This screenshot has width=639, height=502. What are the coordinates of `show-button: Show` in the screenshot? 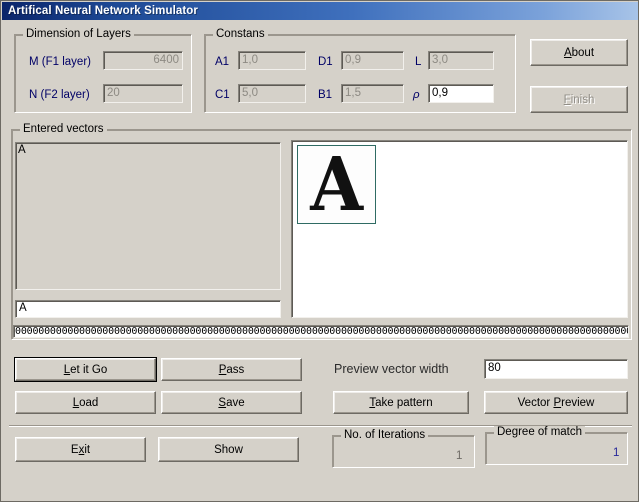 It's located at (228, 449).